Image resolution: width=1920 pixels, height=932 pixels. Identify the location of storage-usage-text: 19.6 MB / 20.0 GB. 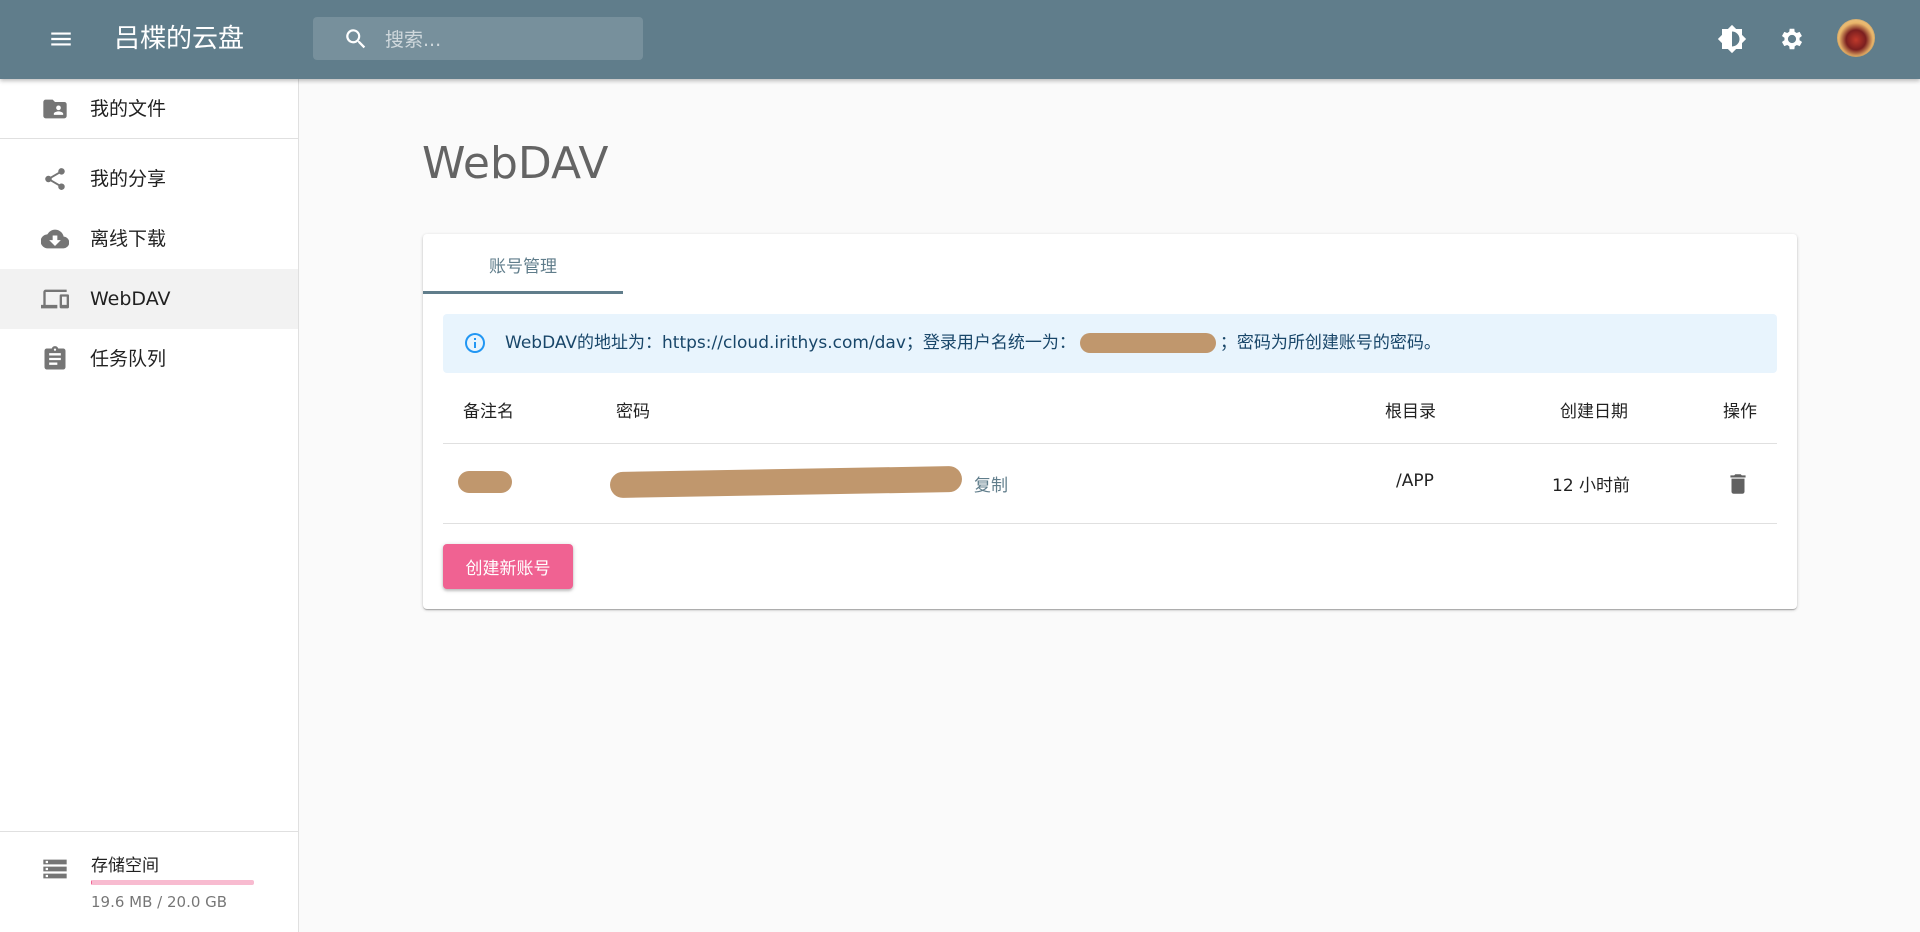
(159, 902).